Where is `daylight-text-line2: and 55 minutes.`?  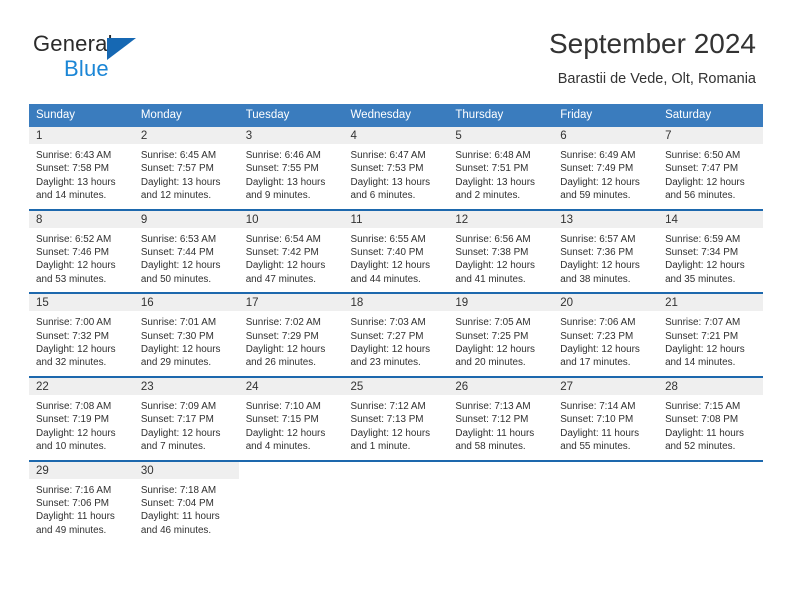
daylight-text-line2: and 55 minutes. is located at coordinates (595, 447).